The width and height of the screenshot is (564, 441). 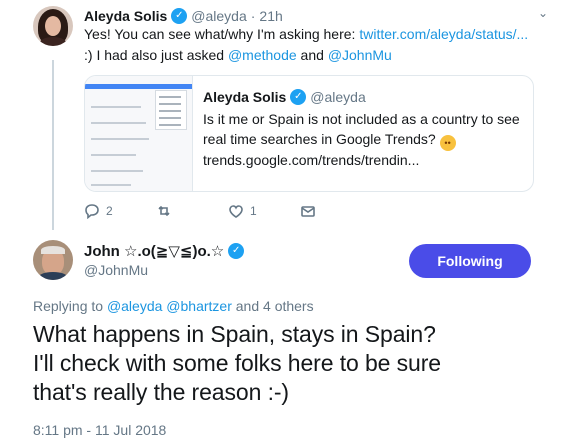 What do you see at coordinates (125, 16) in the screenshot?
I see `author-name: Aleyda Solis` at bounding box center [125, 16].